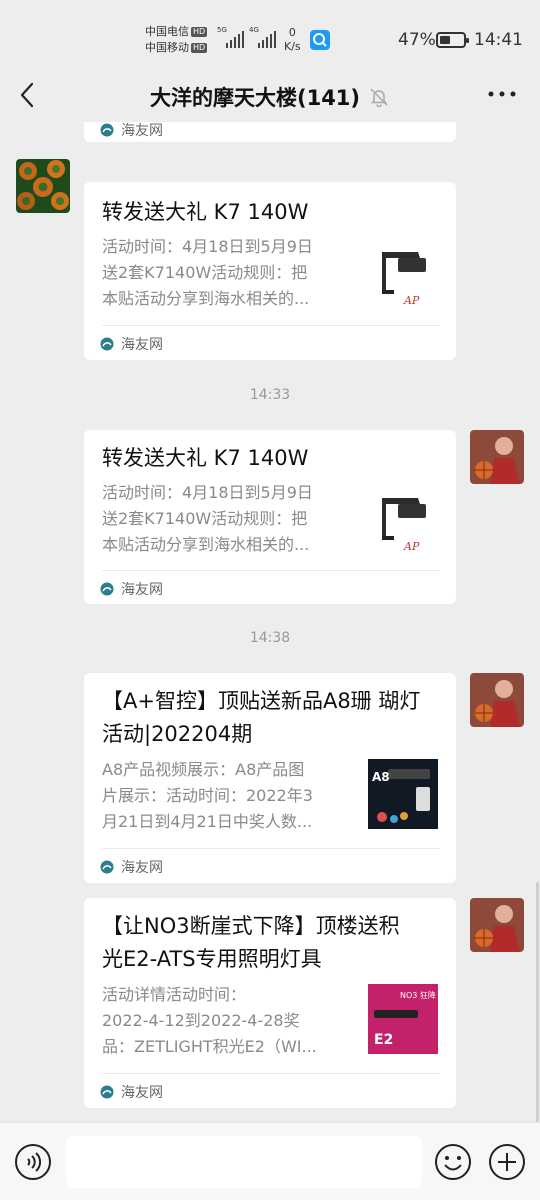  I want to click on timestamp: 14:33, so click(270, 395).